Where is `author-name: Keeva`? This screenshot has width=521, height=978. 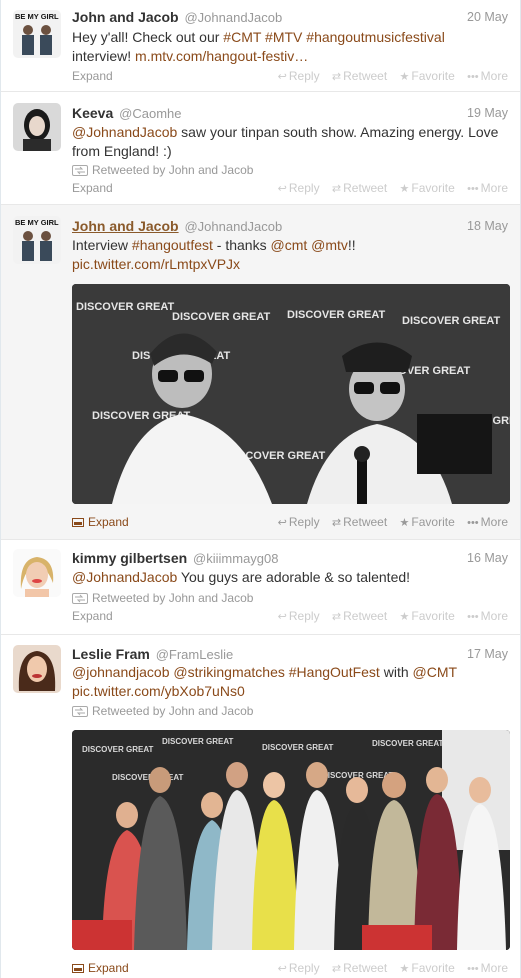
author-name: Keeva is located at coordinates (92, 113).